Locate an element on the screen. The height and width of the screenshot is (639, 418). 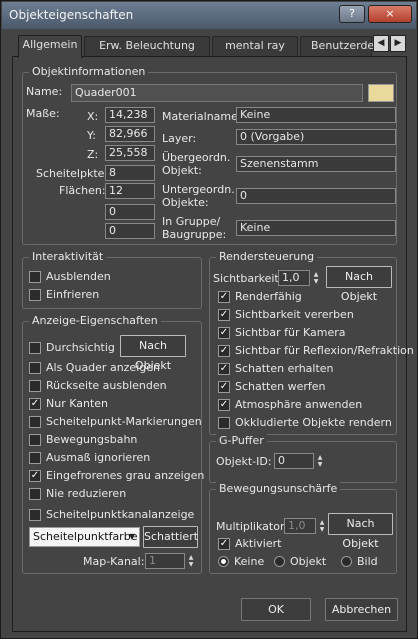
object-id-field: 0 is located at coordinates (294, 461).